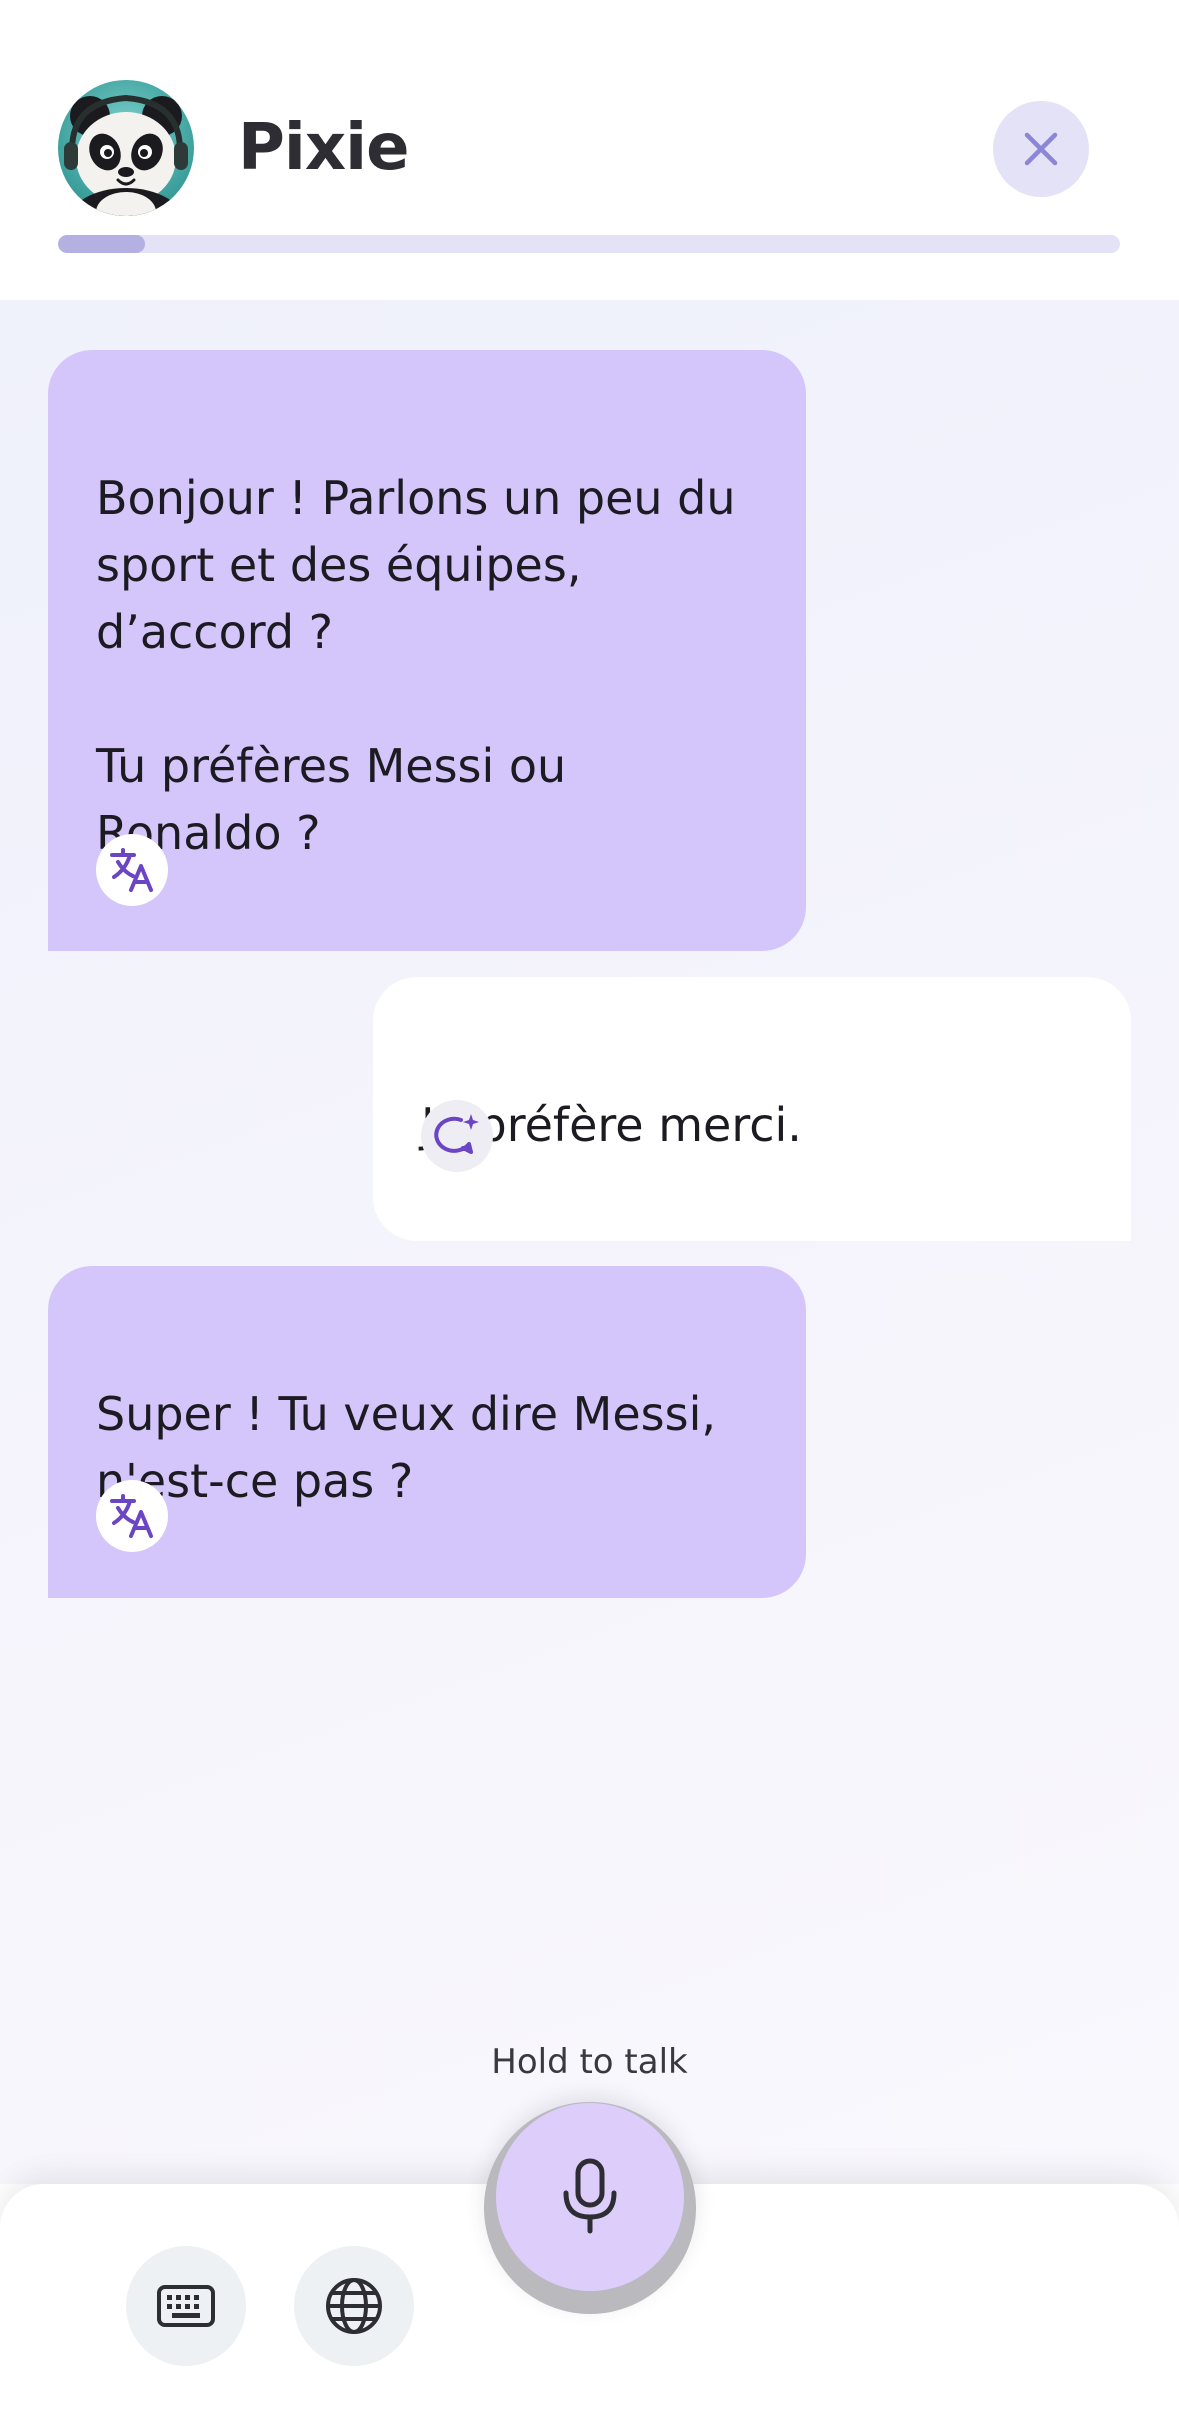  What do you see at coordinates (589, 2062) in the screenshot?
I see `hold-to-talk-label: Hold to talk` at bounding box center [589, 2062].